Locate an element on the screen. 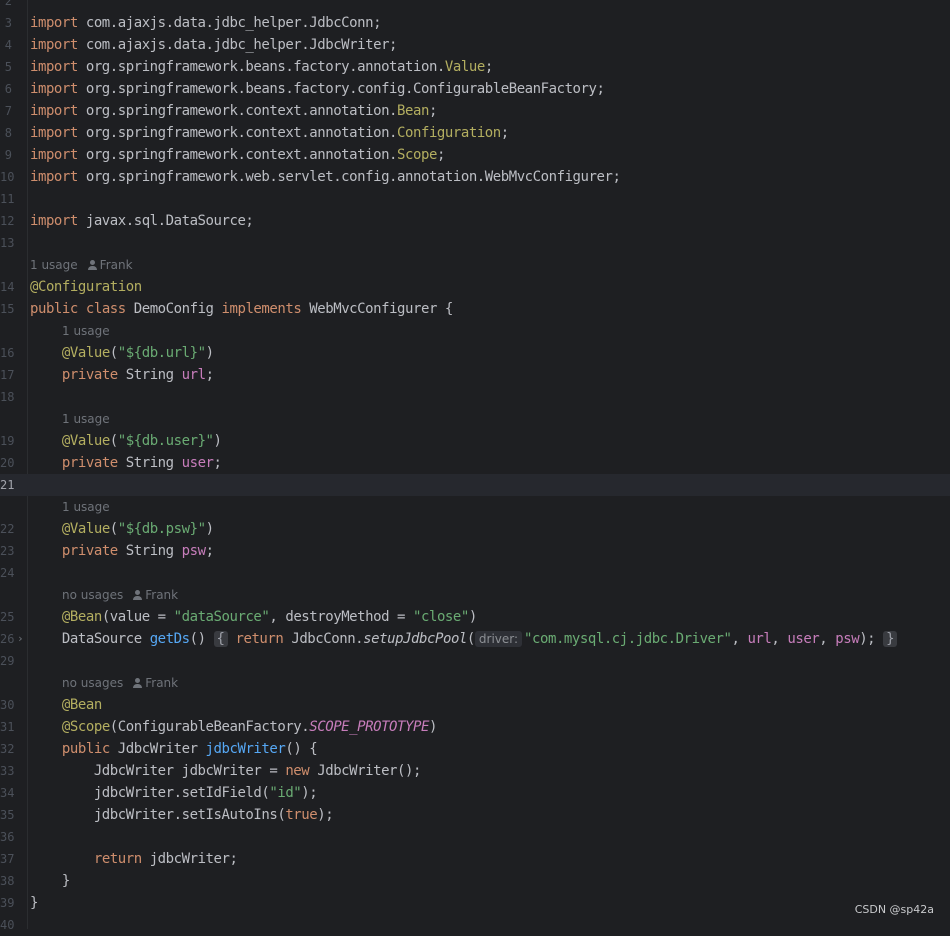 The width and height of the screenshot is (950, 936). code-line: 35 jdbcWriter.setIsAutoIns(true); is located at coordinates (475, 815).